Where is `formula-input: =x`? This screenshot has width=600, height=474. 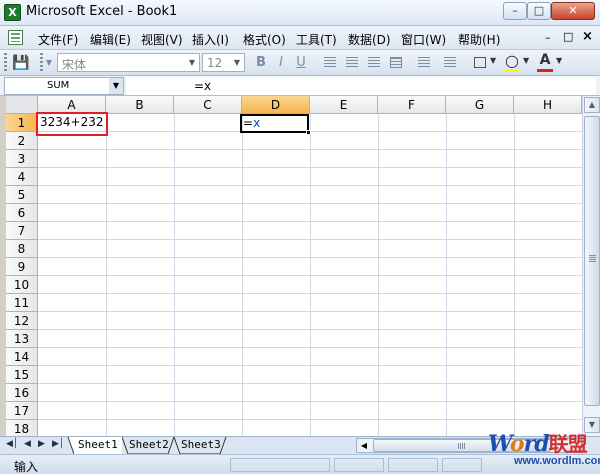 formula-input: =x is located at coordinates (361, 86).